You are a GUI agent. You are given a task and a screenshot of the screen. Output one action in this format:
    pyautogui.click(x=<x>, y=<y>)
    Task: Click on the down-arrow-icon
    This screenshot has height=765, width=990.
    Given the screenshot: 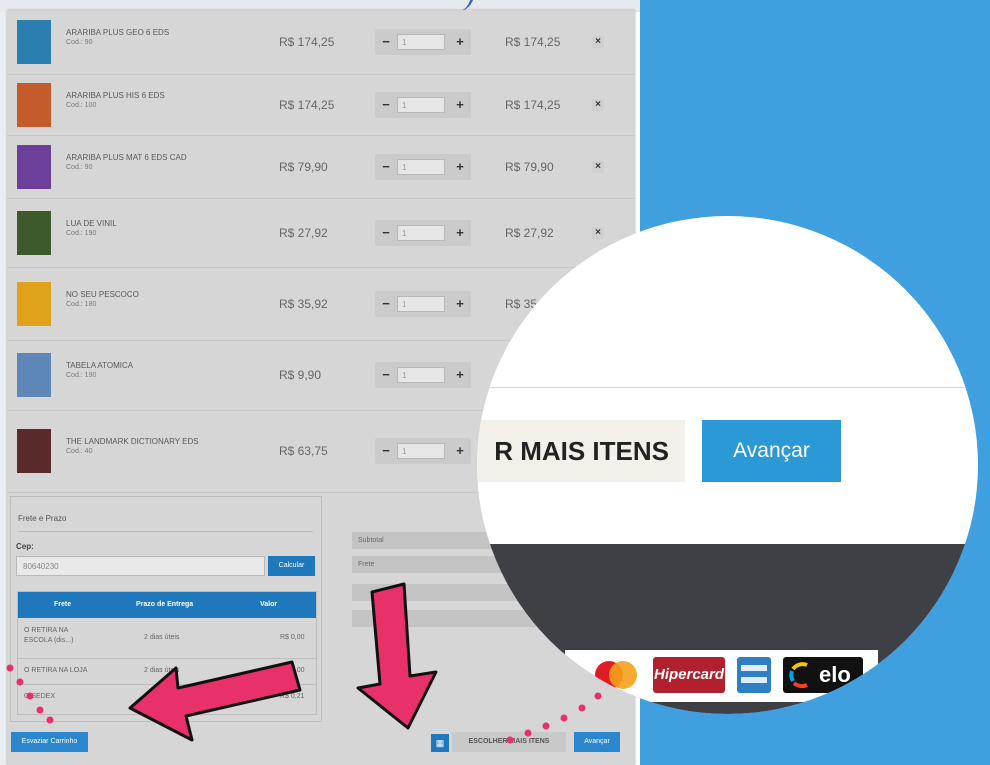 What is the action you would take?
    pyautogui.click(x=397, y=656)
    